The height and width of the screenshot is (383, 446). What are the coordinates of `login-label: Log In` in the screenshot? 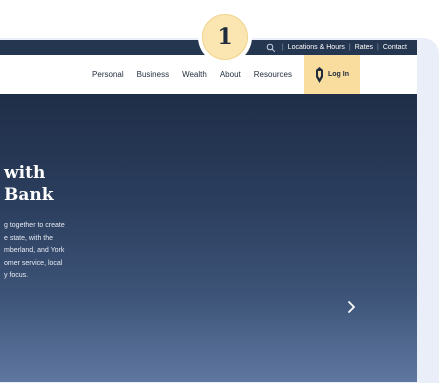 It's located at (338, 74).